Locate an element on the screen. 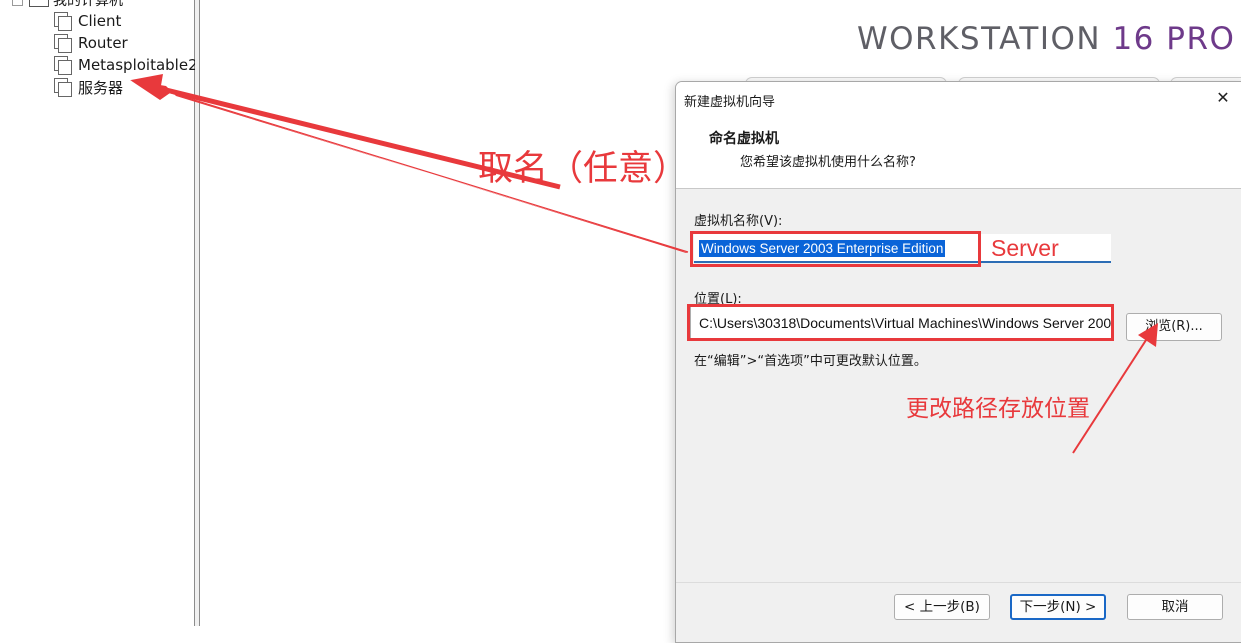 The width and height of the screenshot is (1241, 643). sidebar-item-client: Client is located at coordinates (87, 21).